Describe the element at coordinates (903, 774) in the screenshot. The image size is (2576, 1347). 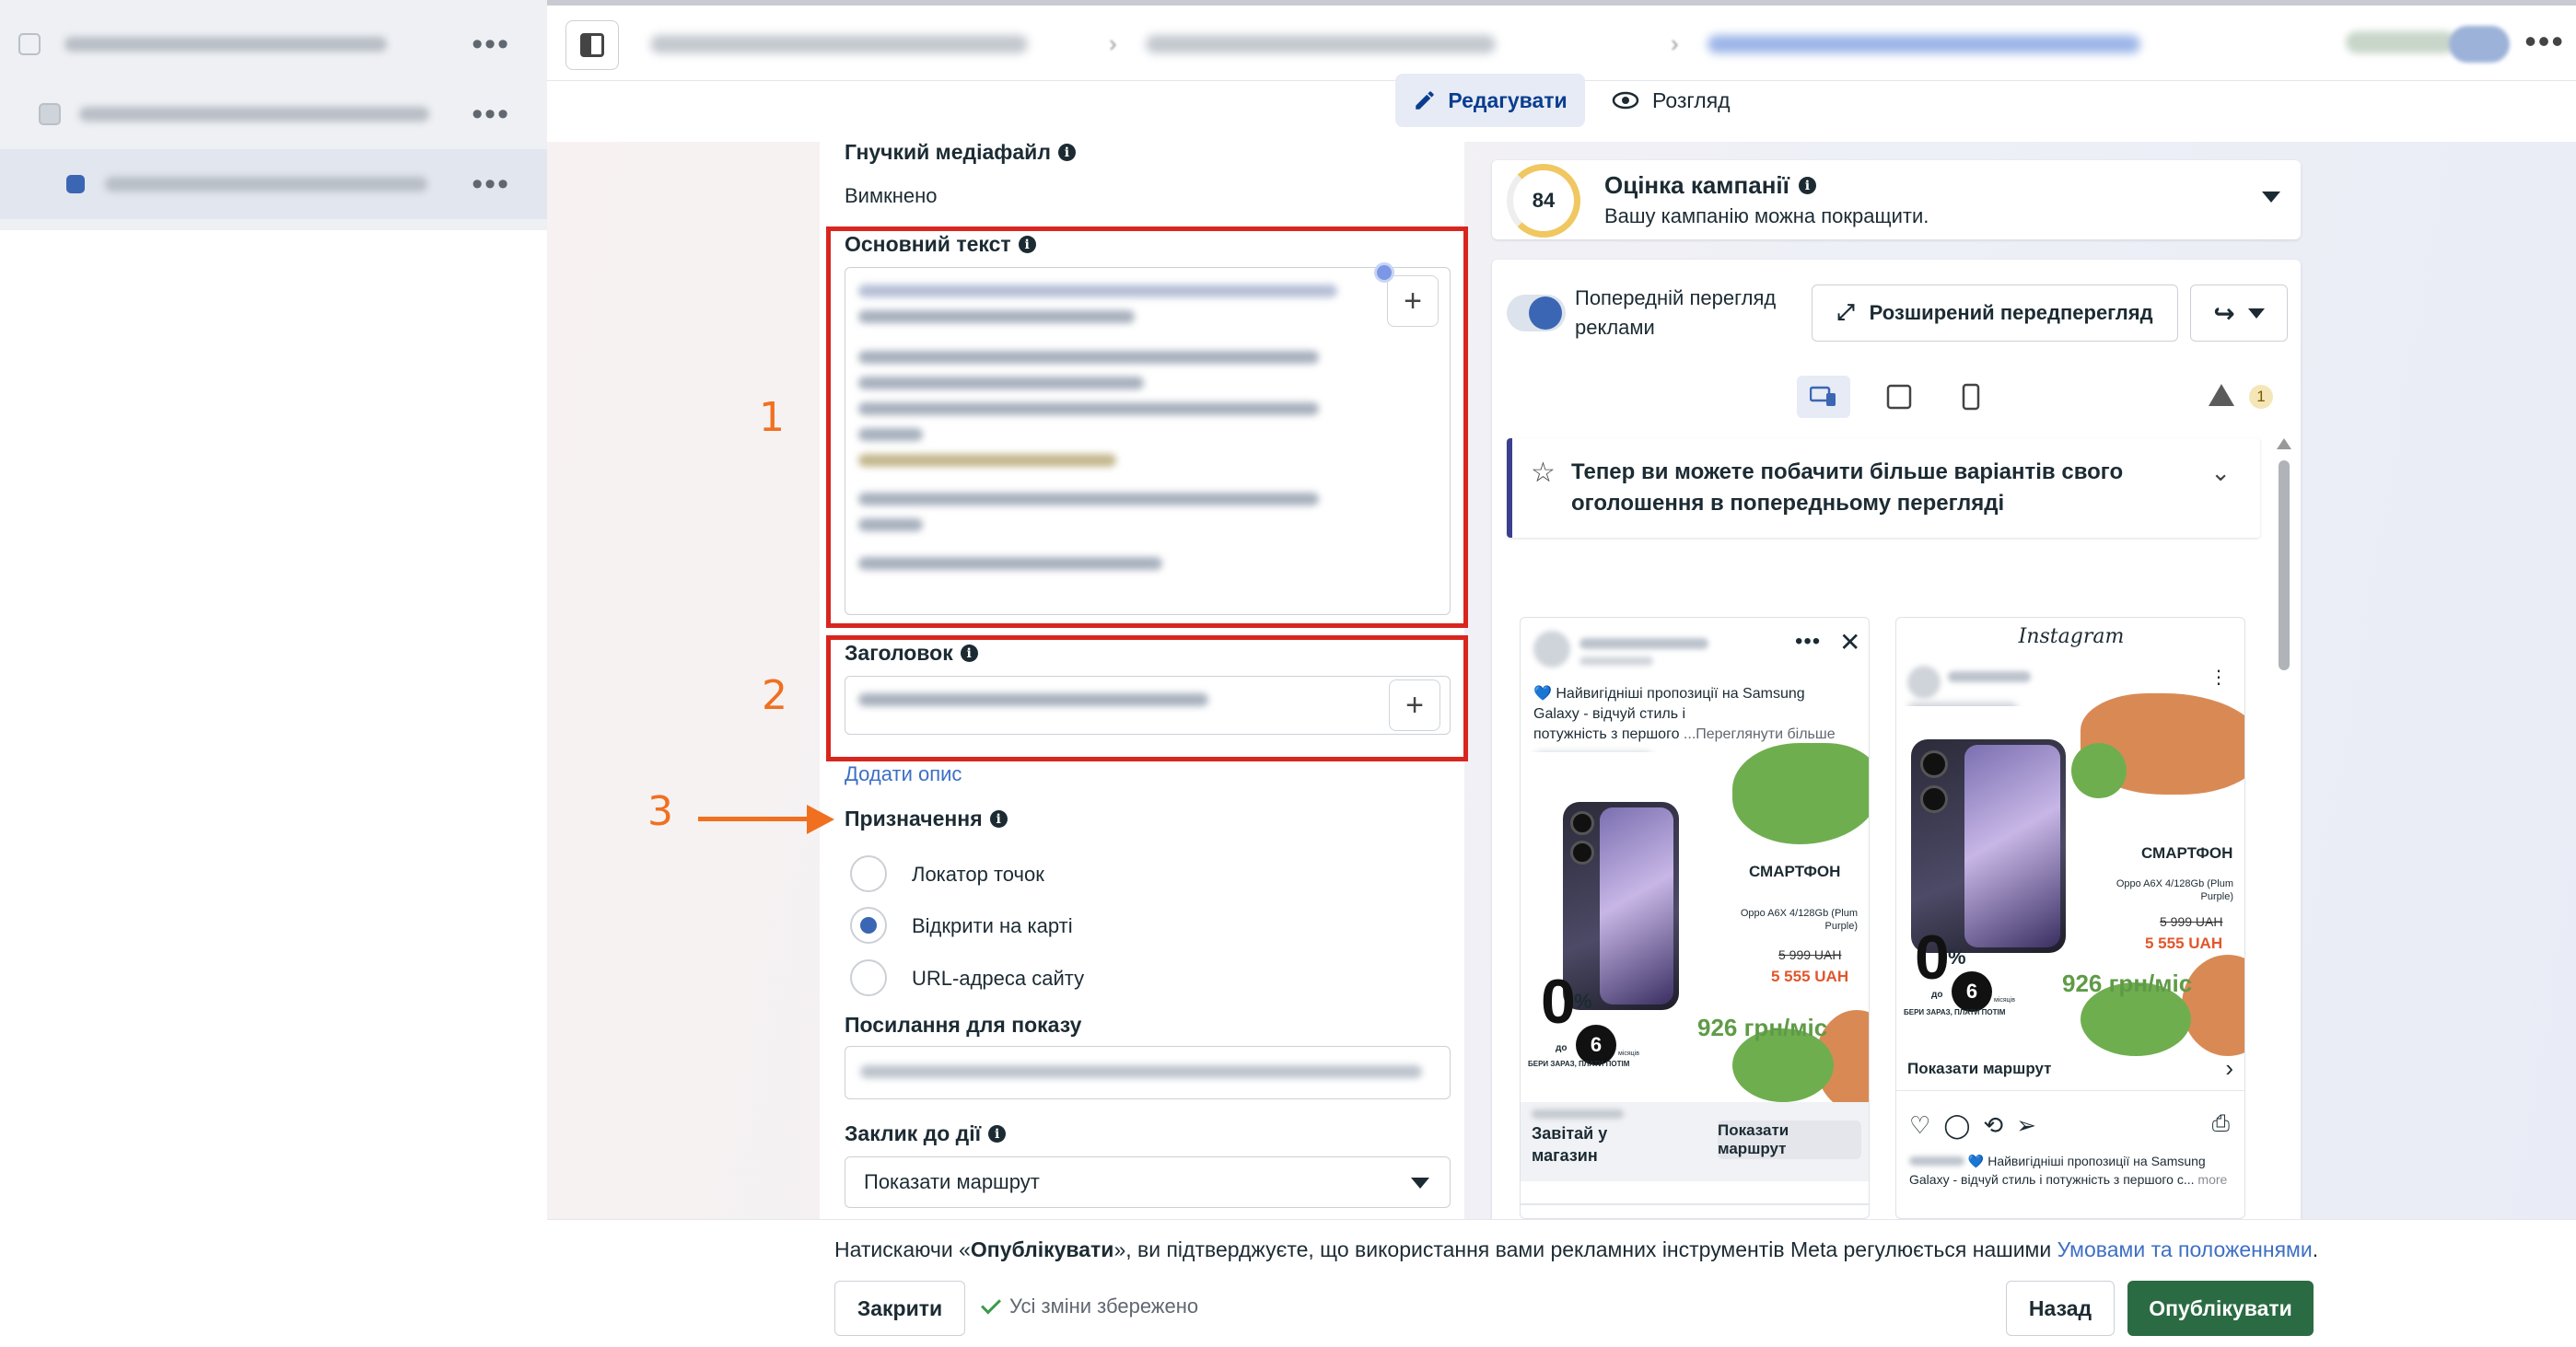
I see `add-description-link: Додати опис` at that location.